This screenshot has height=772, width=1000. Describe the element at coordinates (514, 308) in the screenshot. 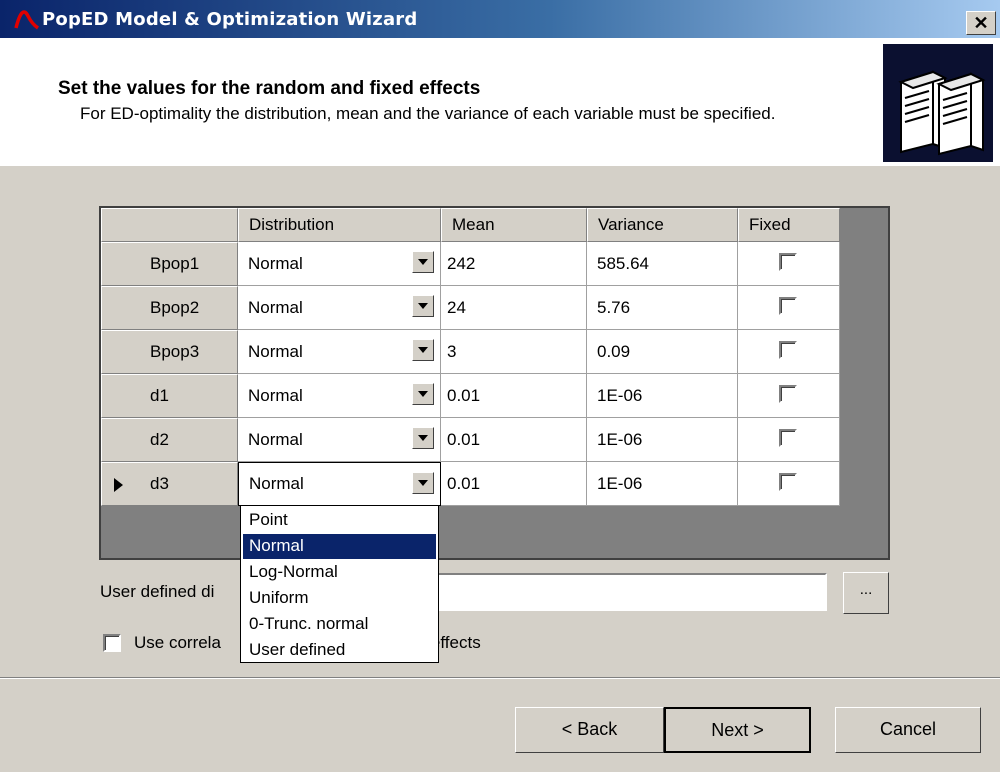

I see `mean-cell: 24` at that location.